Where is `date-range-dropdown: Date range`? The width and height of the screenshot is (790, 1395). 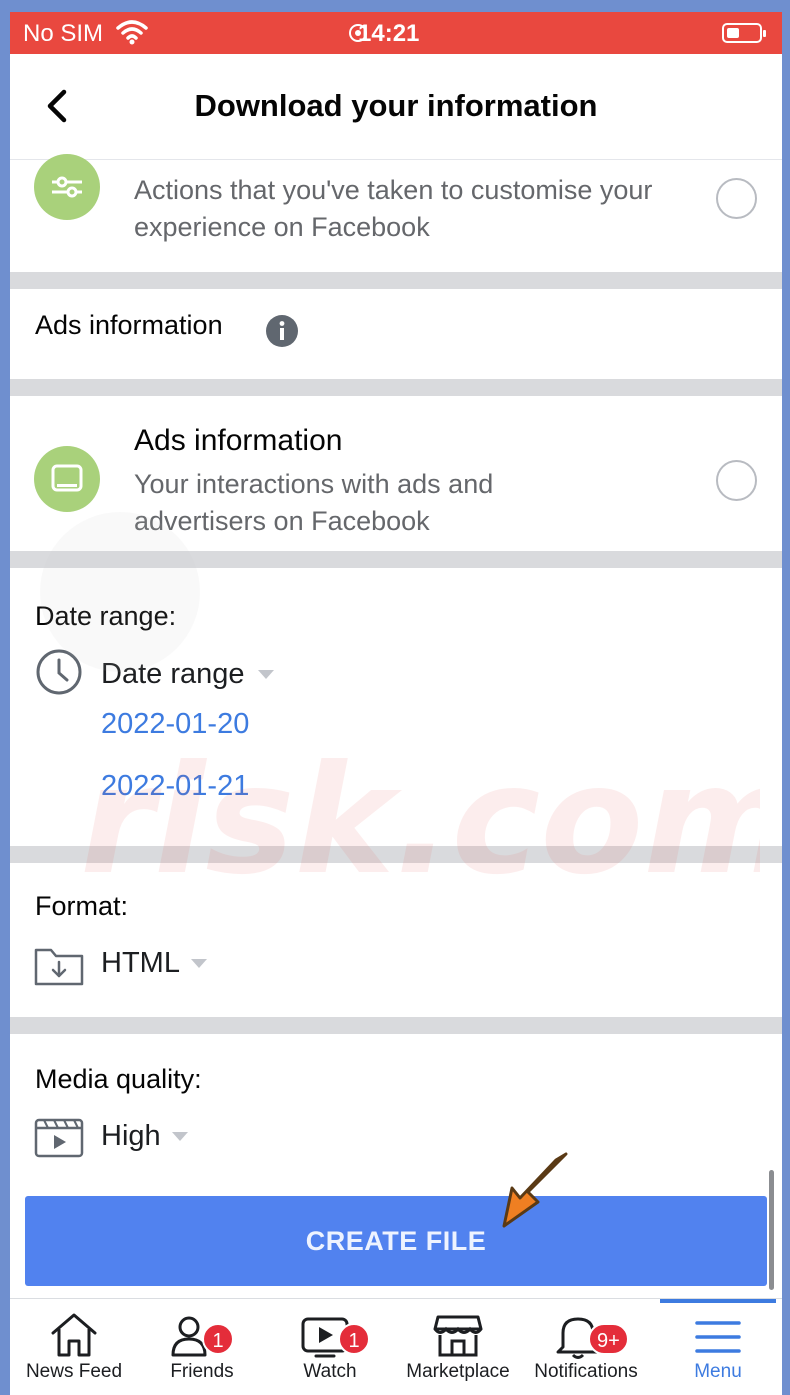 date-range-dropdown: Date range is located at coordinates (173, 674).